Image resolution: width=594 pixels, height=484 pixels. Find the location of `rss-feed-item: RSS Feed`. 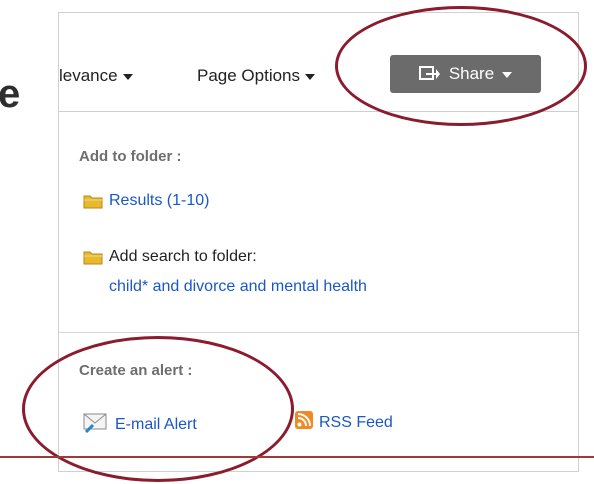

rss-feed-item: RSS Feed is located at coordinates (344, 422).